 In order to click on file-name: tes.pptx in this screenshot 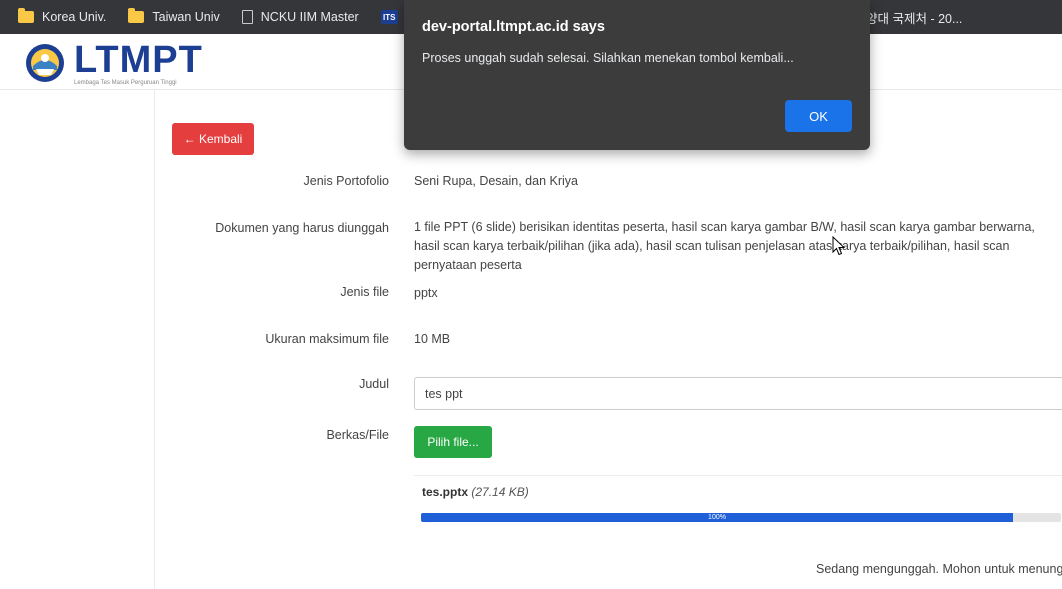, I will do `click(445, 492)`.